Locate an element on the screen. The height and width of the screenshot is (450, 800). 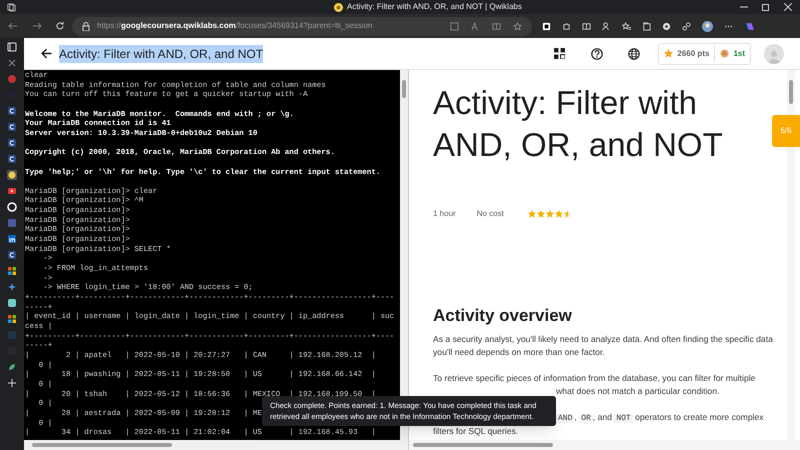
workspaces-icon is located at coordinates (11, 7).